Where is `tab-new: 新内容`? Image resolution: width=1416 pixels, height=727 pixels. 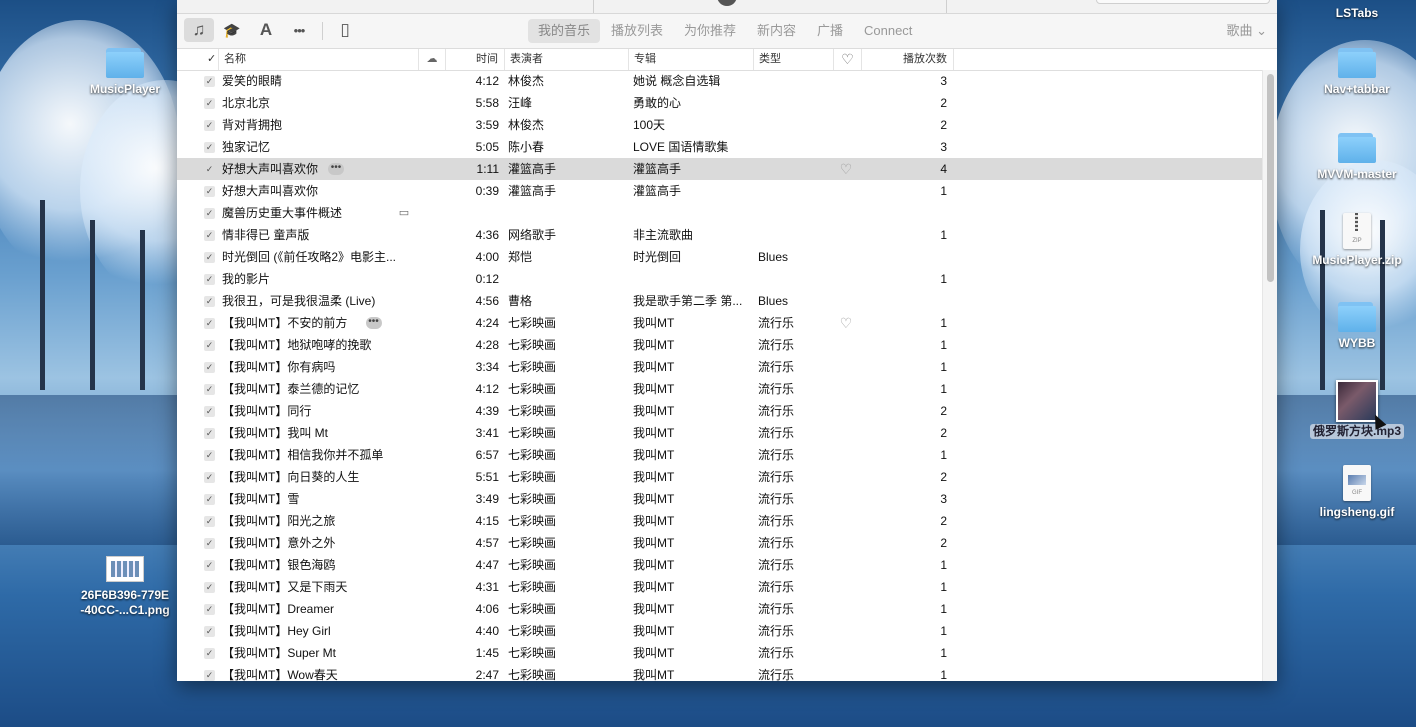 tab-new: 新内容 is located at coordinates (776, 31).